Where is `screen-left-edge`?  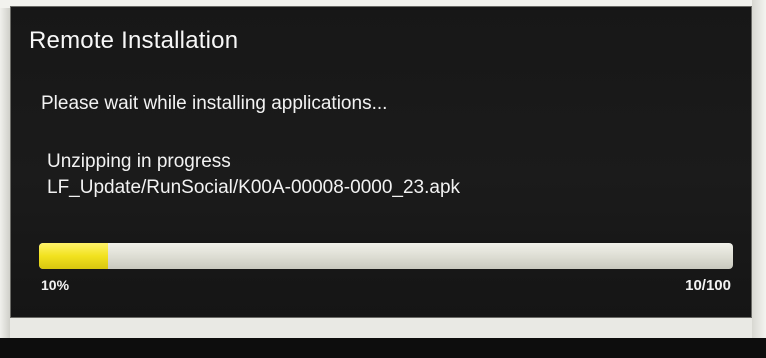 screen-left-edge is located at coordinates (5, 179).